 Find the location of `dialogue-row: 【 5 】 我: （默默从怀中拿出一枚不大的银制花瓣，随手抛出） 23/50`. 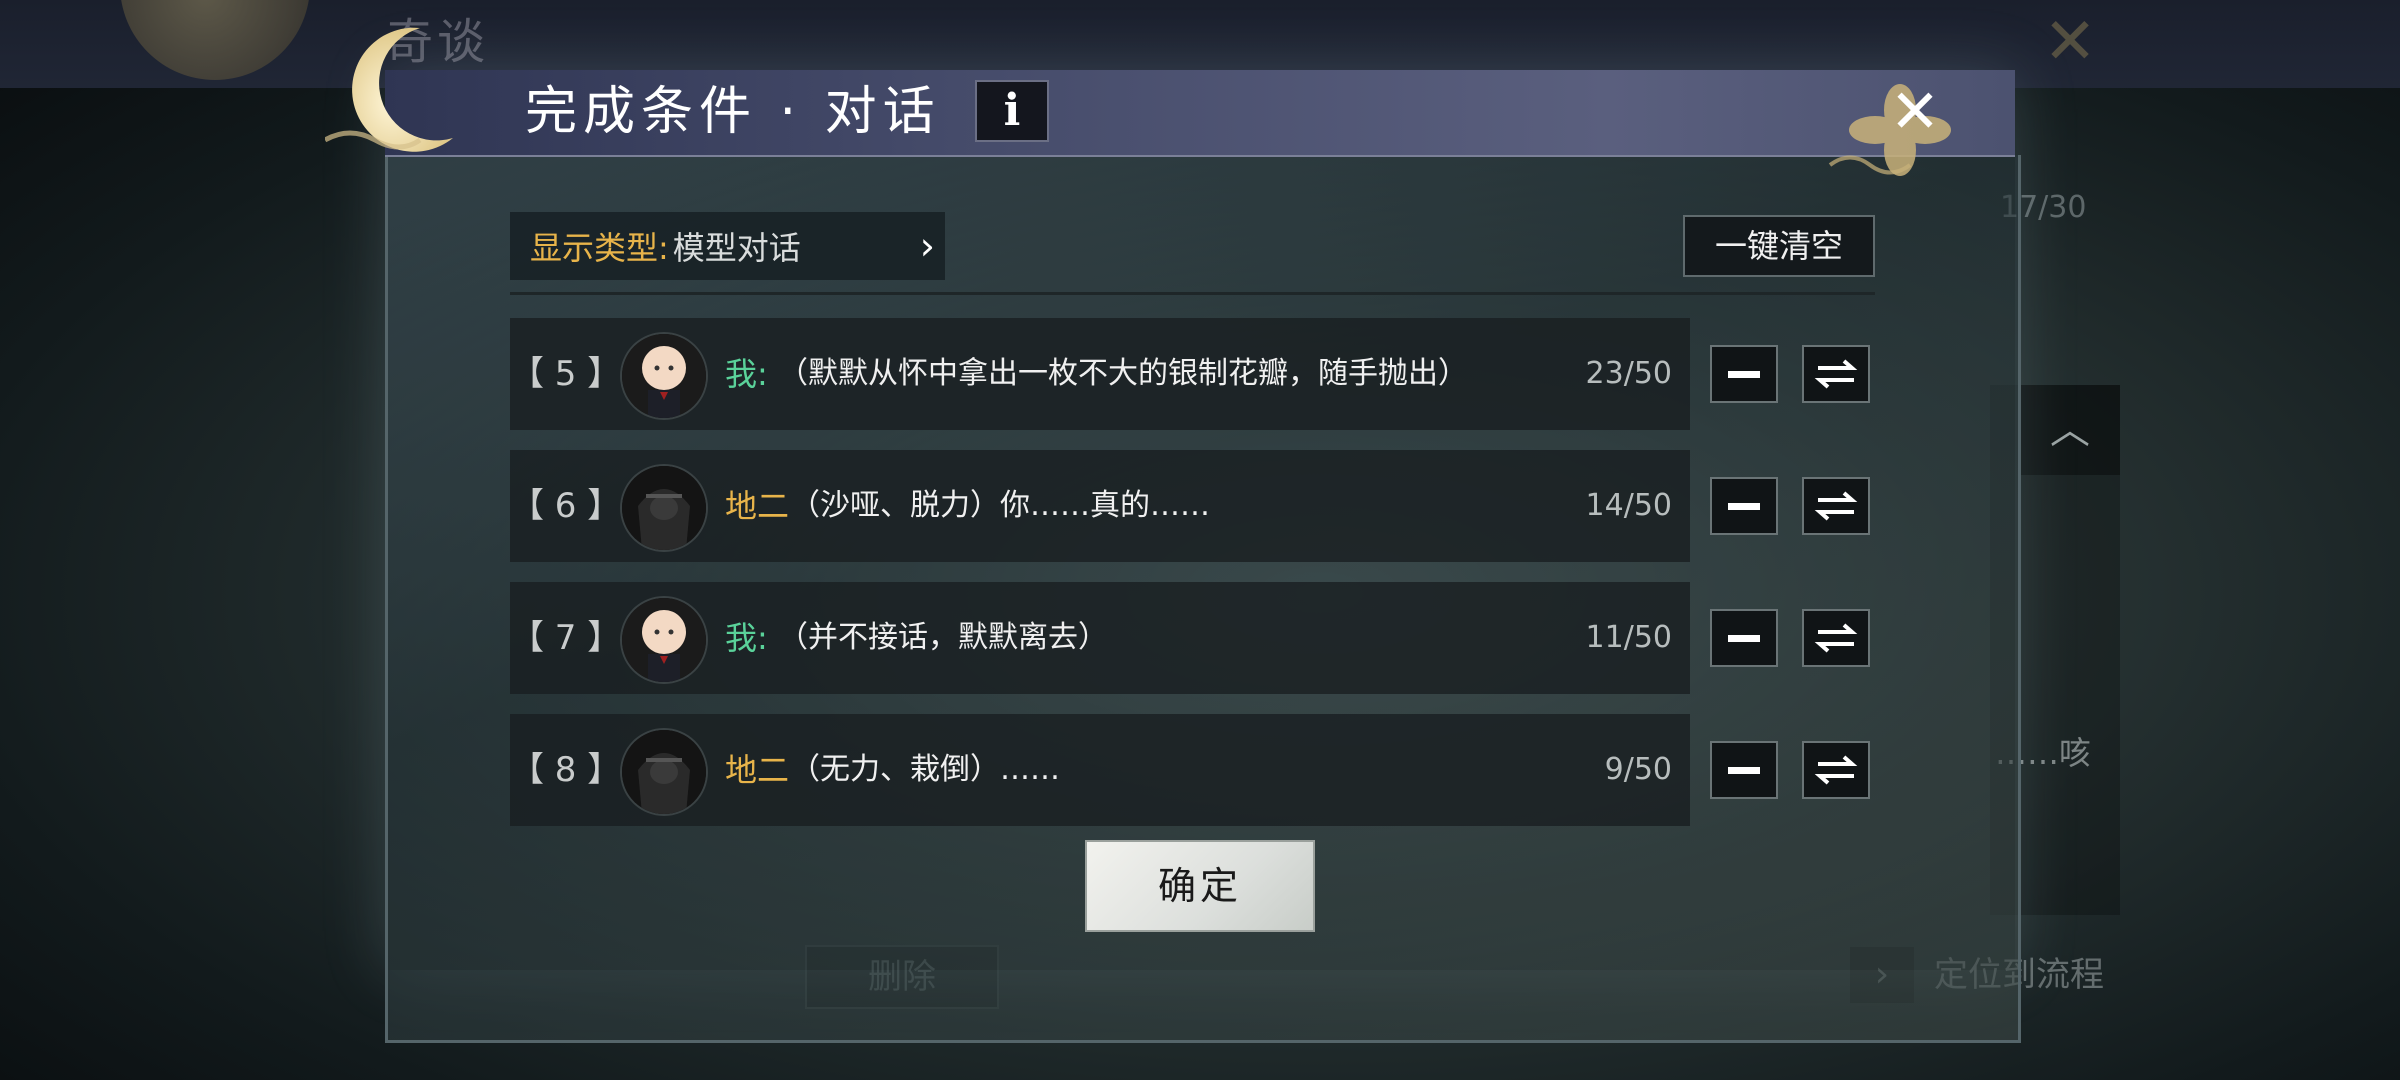

dialogue-row: 【 5 】 我: （默默从怀中拿出一枚不大的银制花瓣，随手抛出） 23/50 is located at coordinates (1100, 374).